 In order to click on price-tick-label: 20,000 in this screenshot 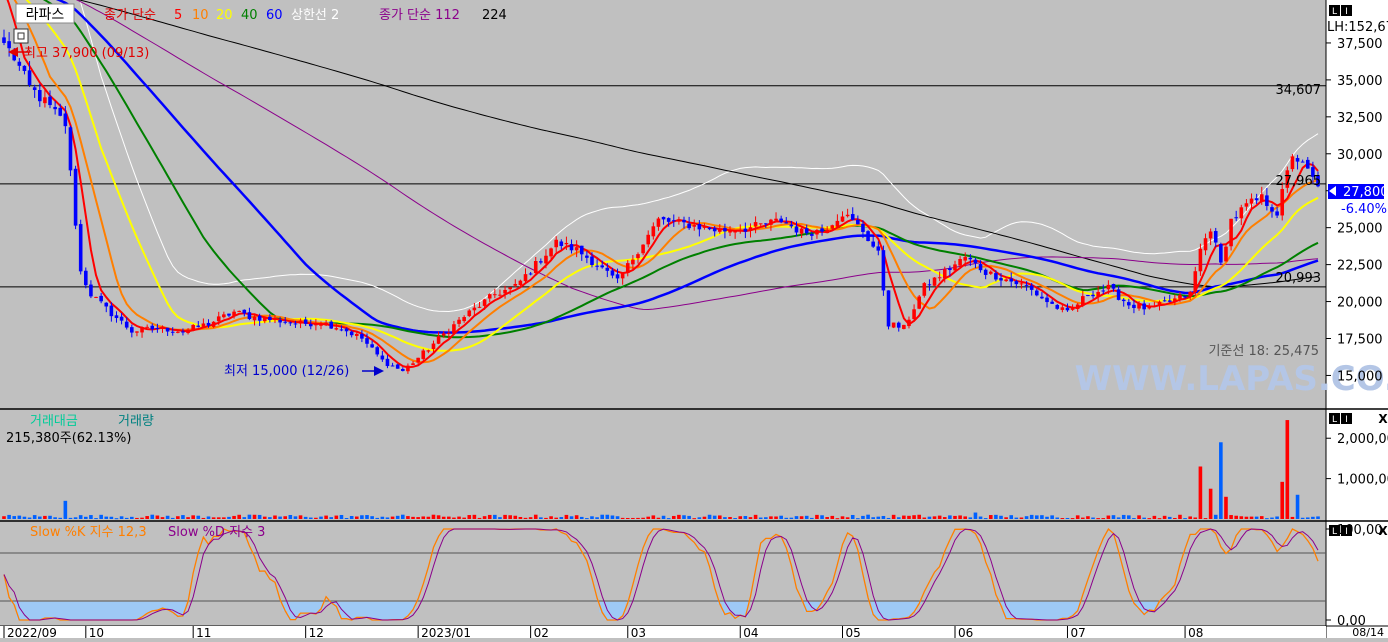, I will do `click(1360, 303)`.